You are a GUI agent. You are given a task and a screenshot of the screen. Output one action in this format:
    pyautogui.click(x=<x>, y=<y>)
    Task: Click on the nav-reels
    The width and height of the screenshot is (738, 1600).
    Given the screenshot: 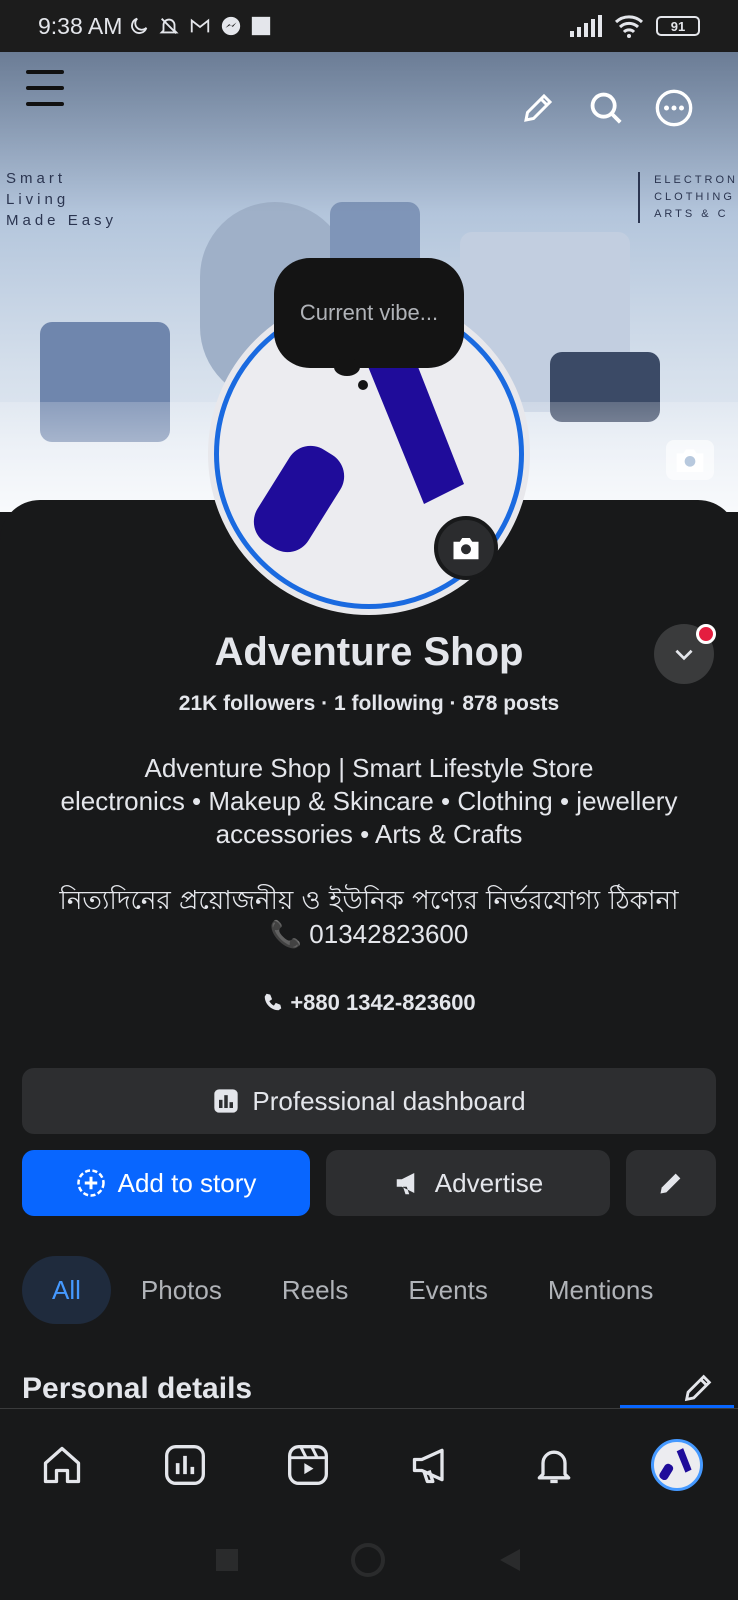 What is the action you would take?
    pyautogui.click(x=308, y=1465)
    